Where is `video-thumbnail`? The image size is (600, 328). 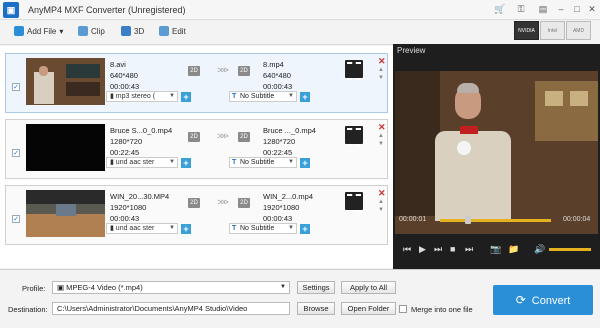
video-thumbnail is located at coordinates (65, 147).